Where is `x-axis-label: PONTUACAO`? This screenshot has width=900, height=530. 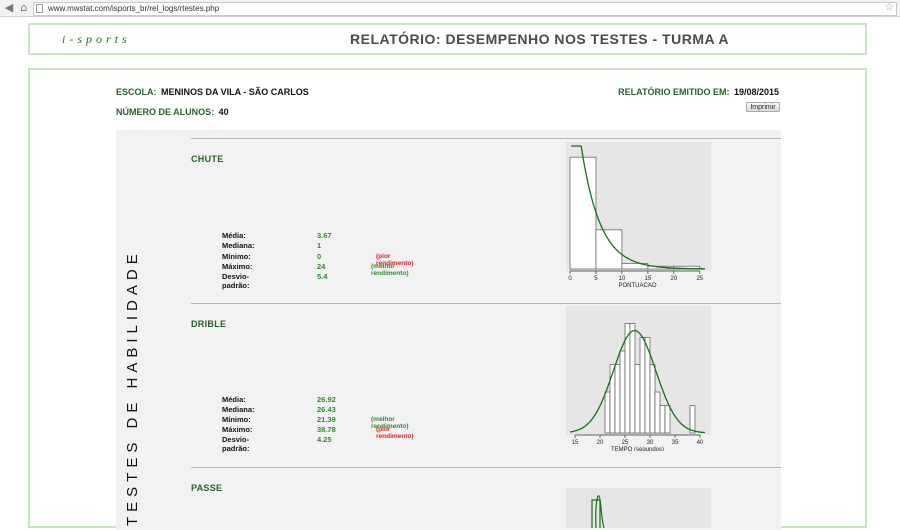 x-axis-label: PONTUACAO is located at coordinates (637, 285).